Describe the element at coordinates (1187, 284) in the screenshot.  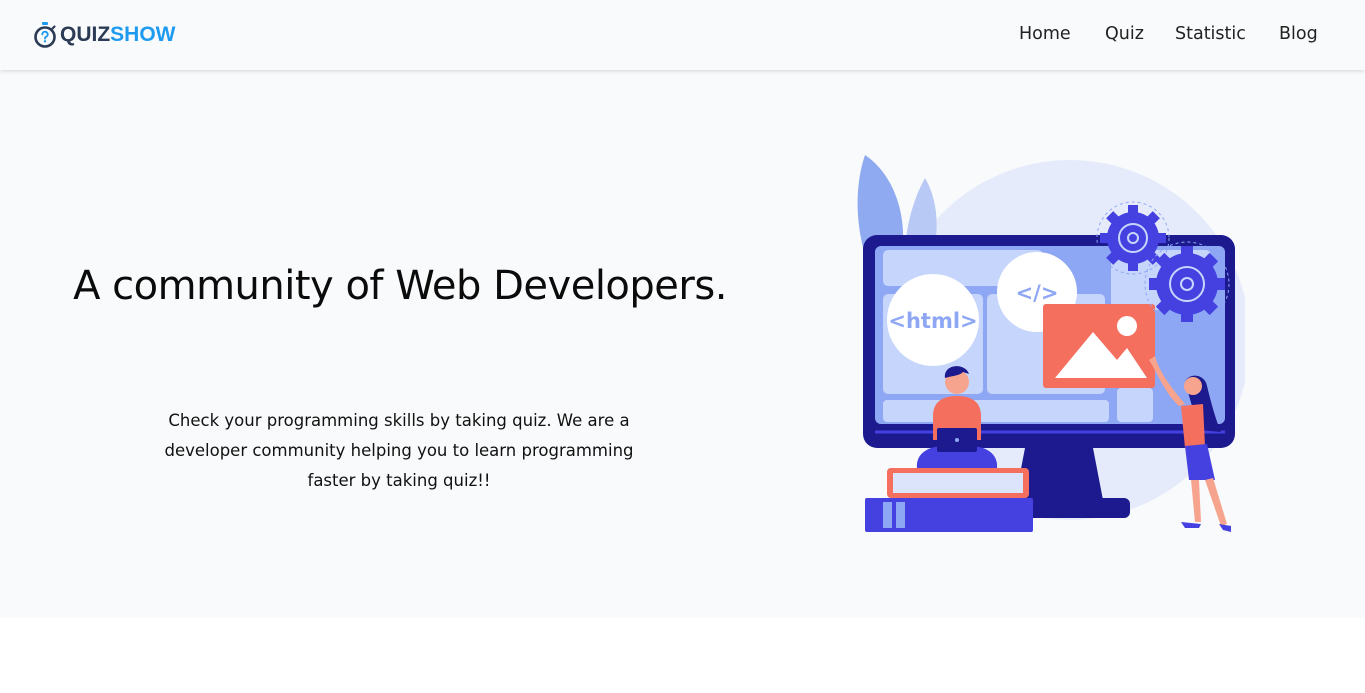
I see `gear-icon` at that location.